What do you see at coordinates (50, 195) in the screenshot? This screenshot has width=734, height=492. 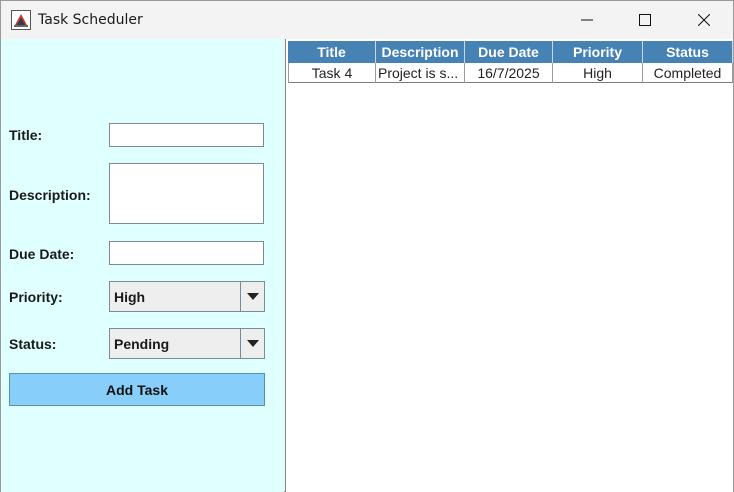 I see `description-label: Description:` at bounding box center [50, 195].